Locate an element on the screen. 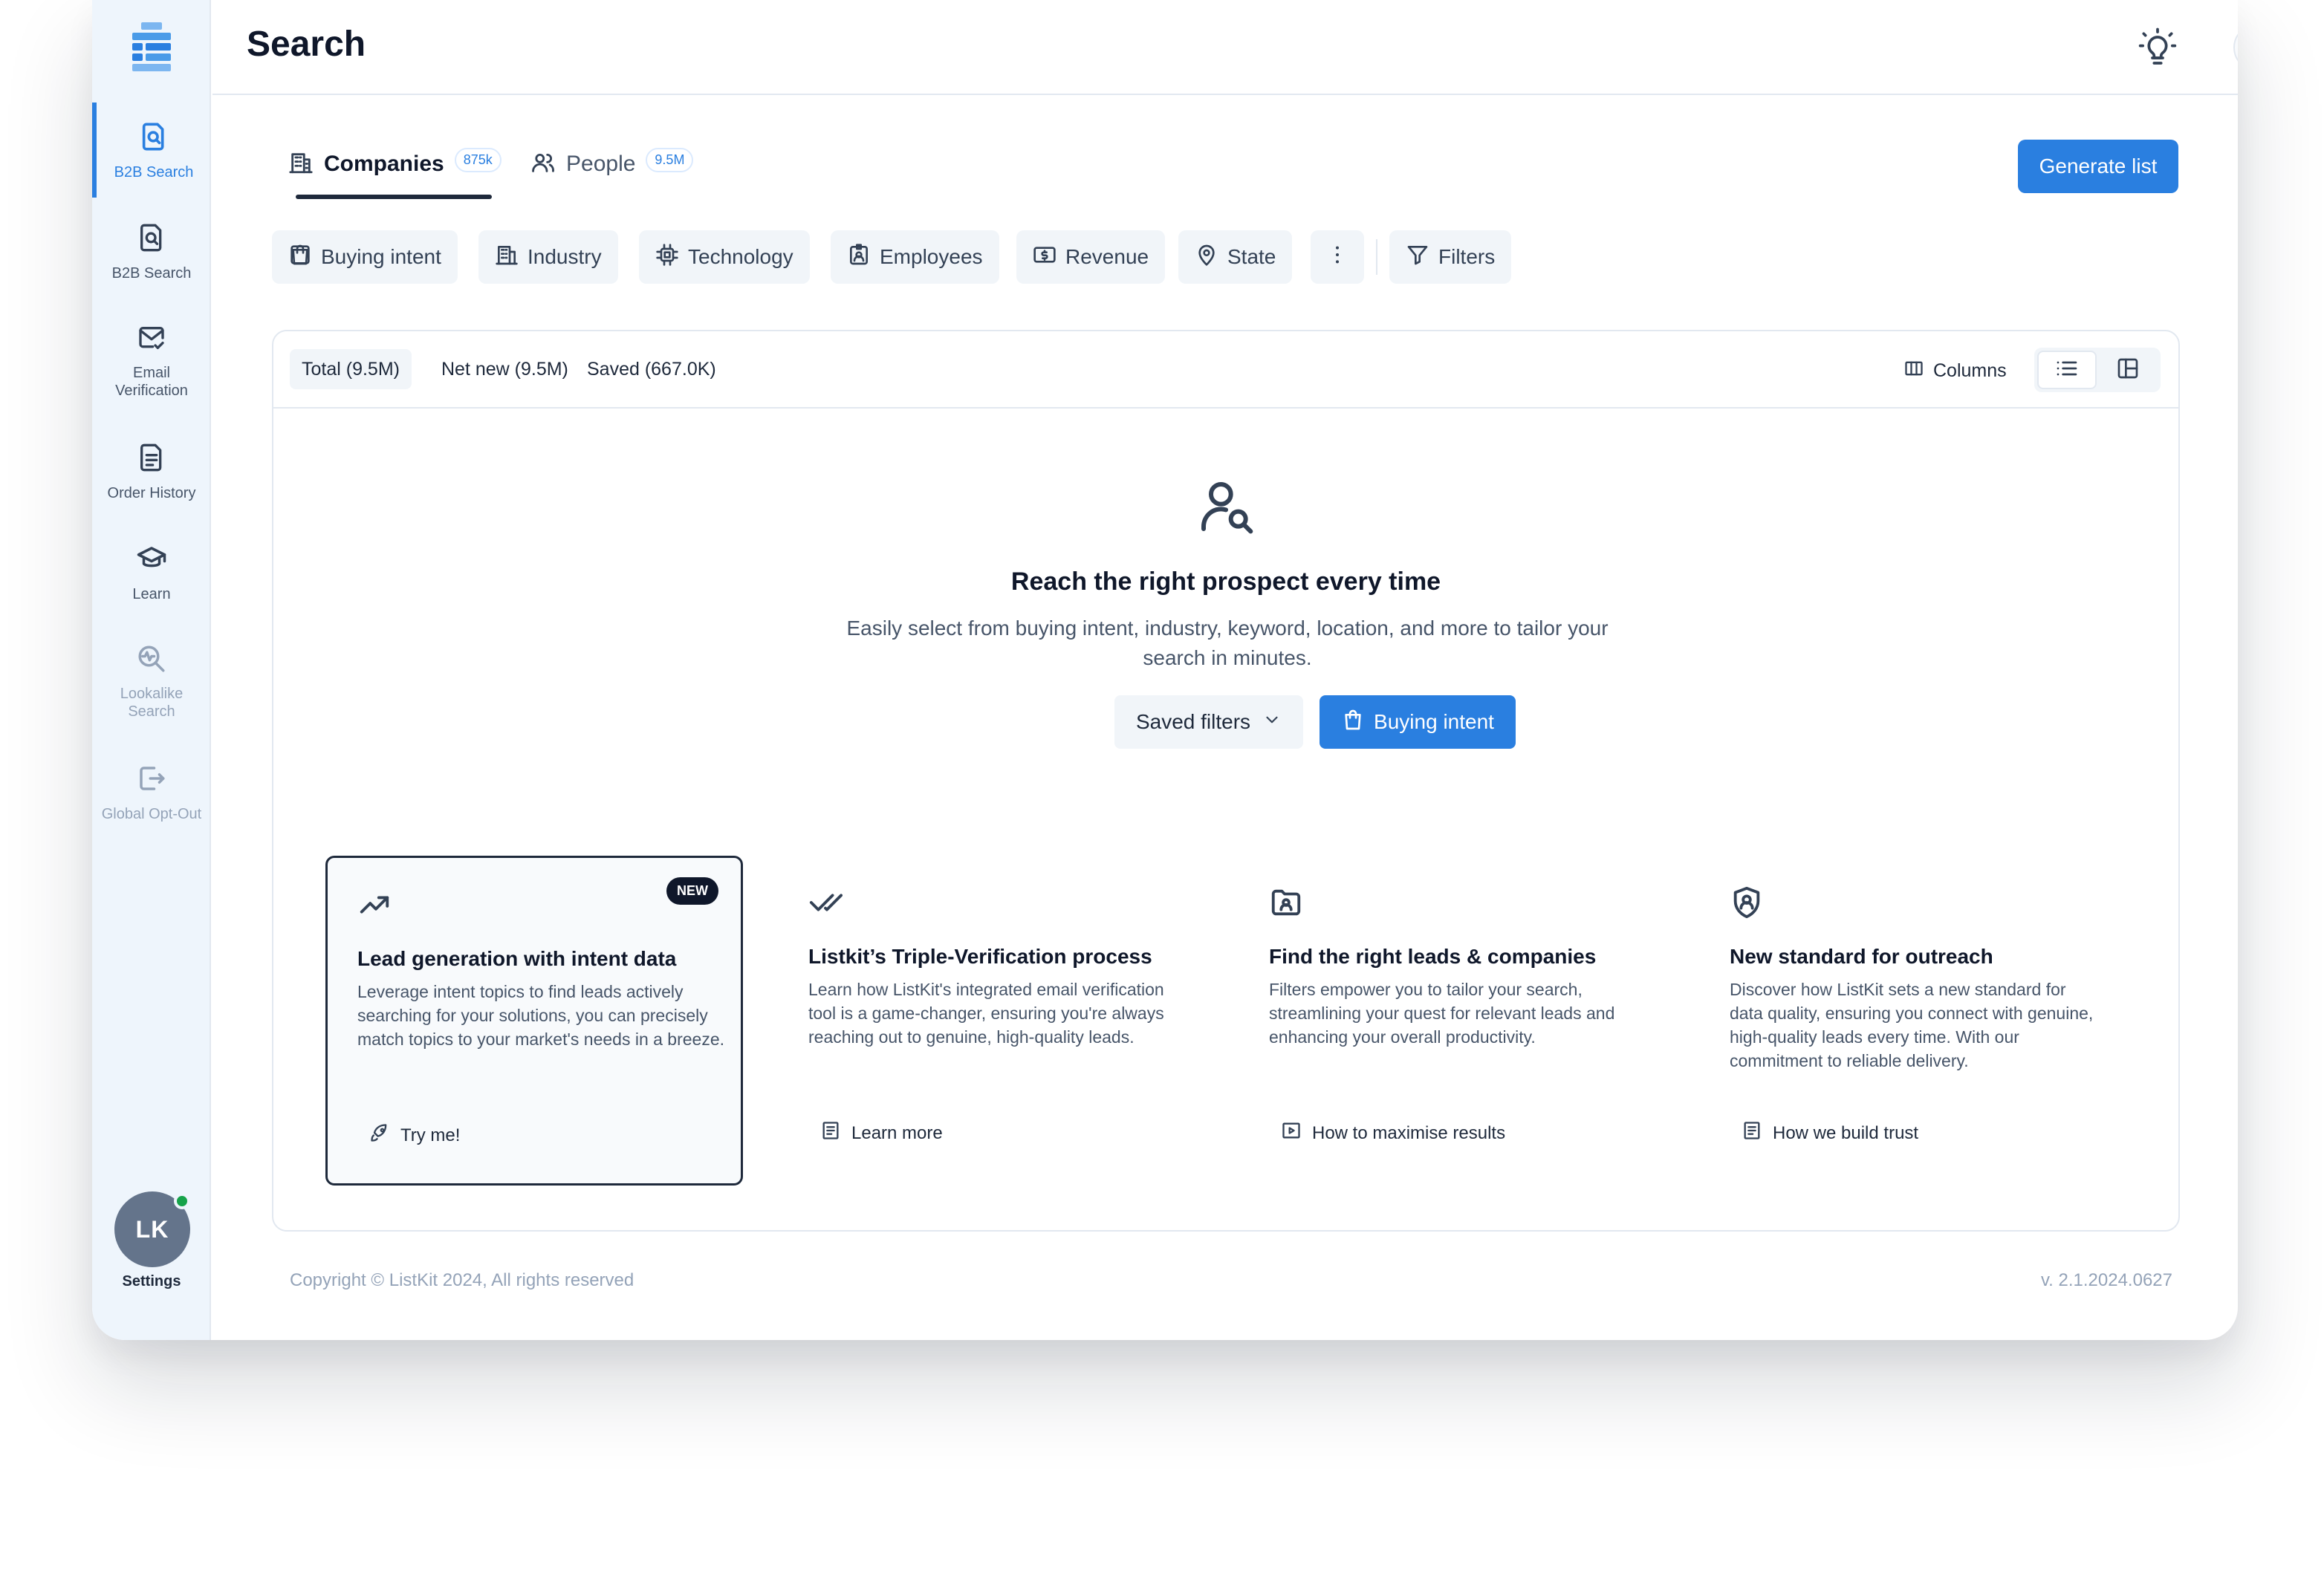  filter-label: Technology is located at coordinates (740, 256).